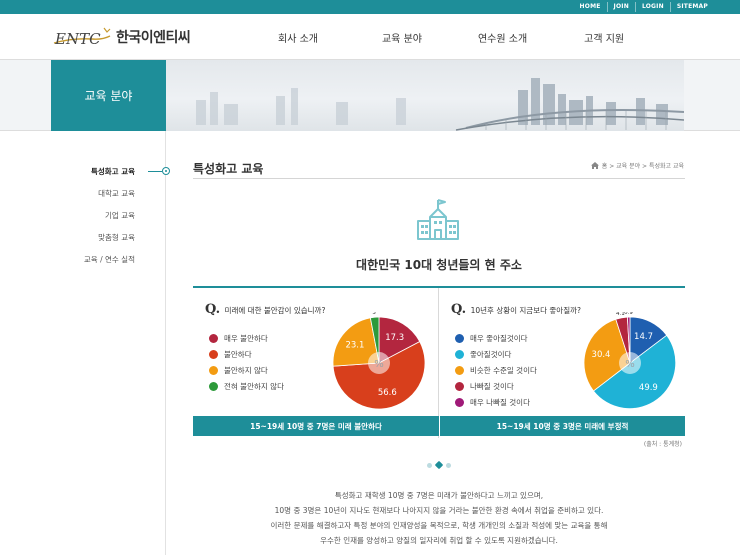 The height and width of the screenshot is (555, 740). I want to click on page-title: 특성화고 교육, so click(228, 169).